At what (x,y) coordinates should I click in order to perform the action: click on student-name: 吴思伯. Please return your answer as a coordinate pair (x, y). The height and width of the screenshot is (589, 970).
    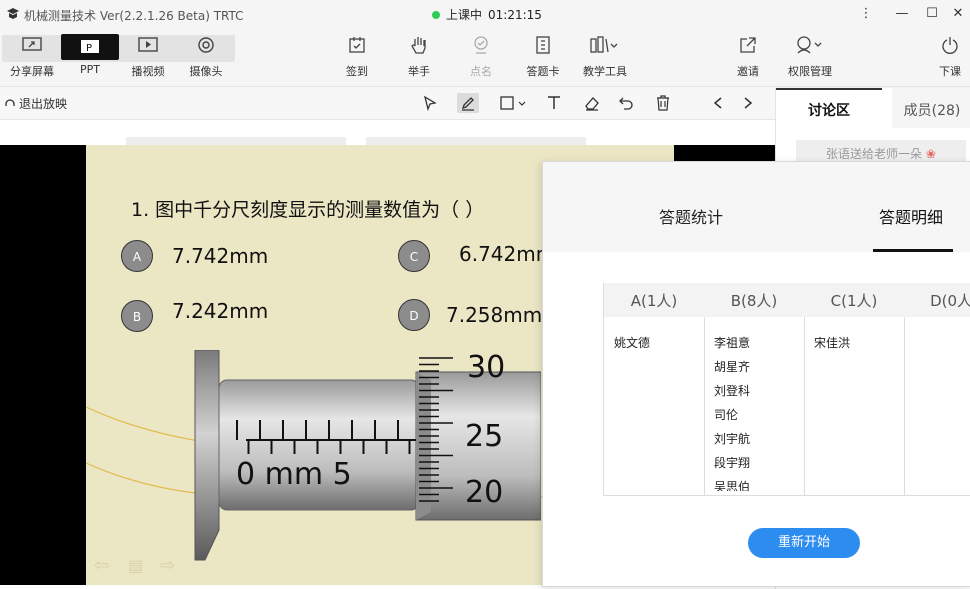
    Looking at the image, I should click on (732, 485).